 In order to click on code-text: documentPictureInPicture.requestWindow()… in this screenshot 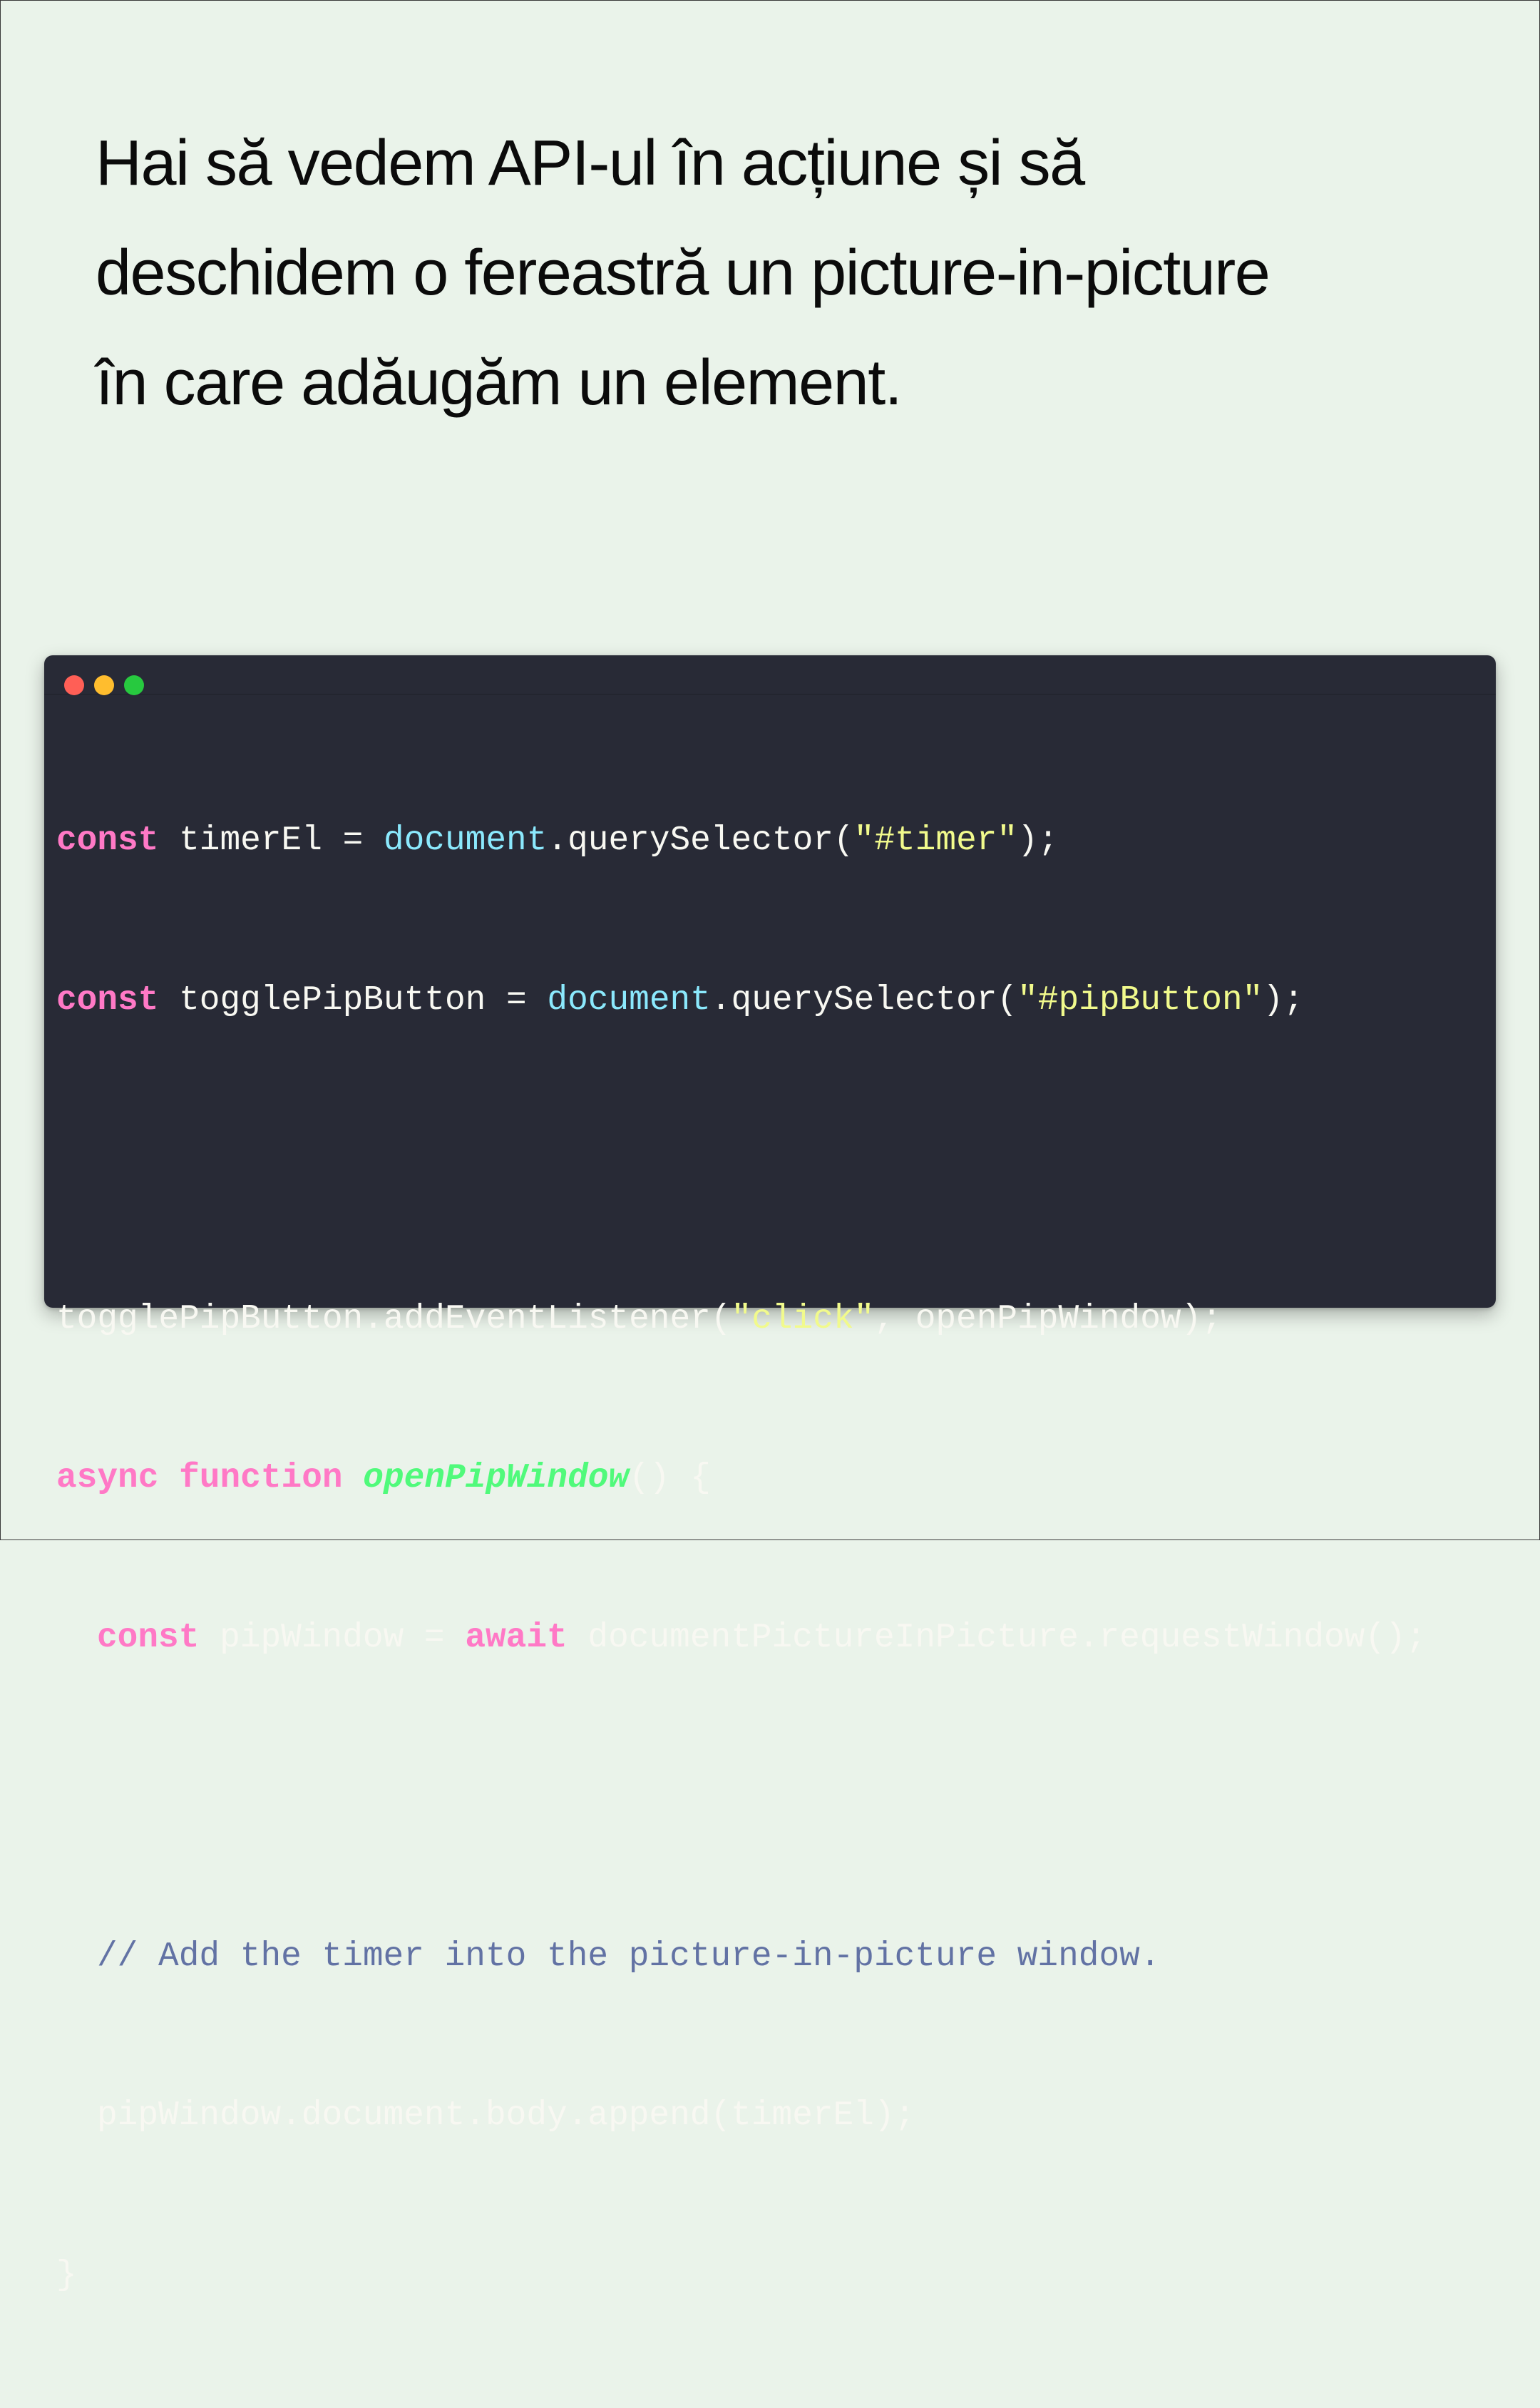, I will do `click(997, 1637)`.